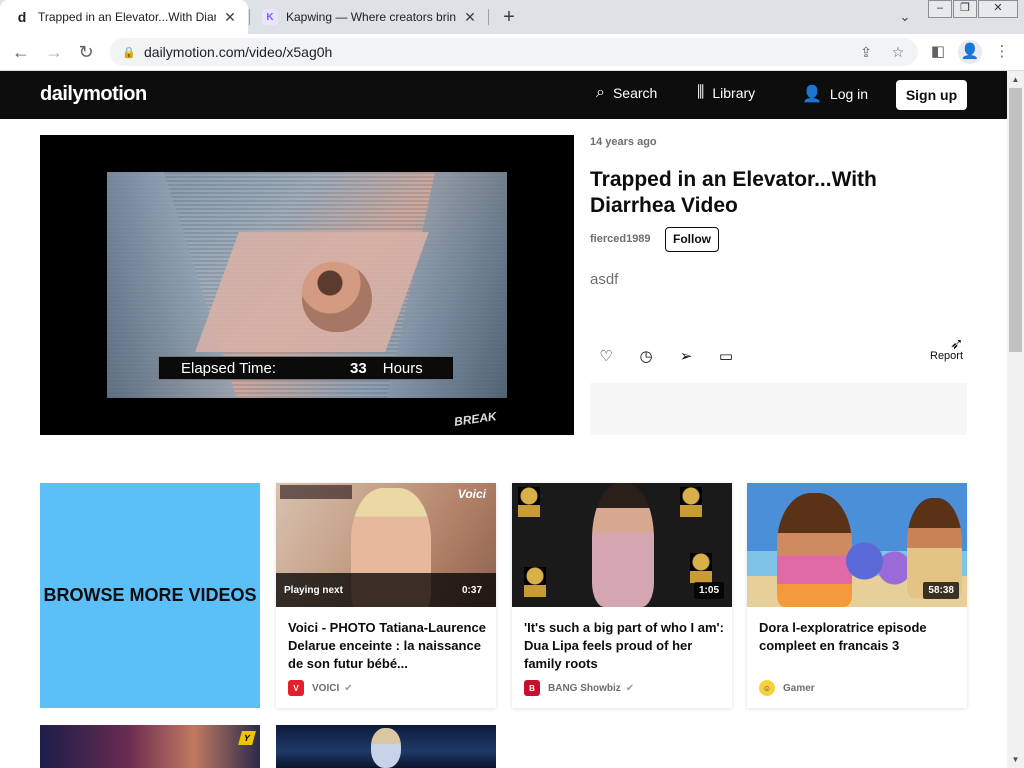  Describe the element at coordinates (778, 409) in the screenshot. I see `ad-placeholder` at that location.